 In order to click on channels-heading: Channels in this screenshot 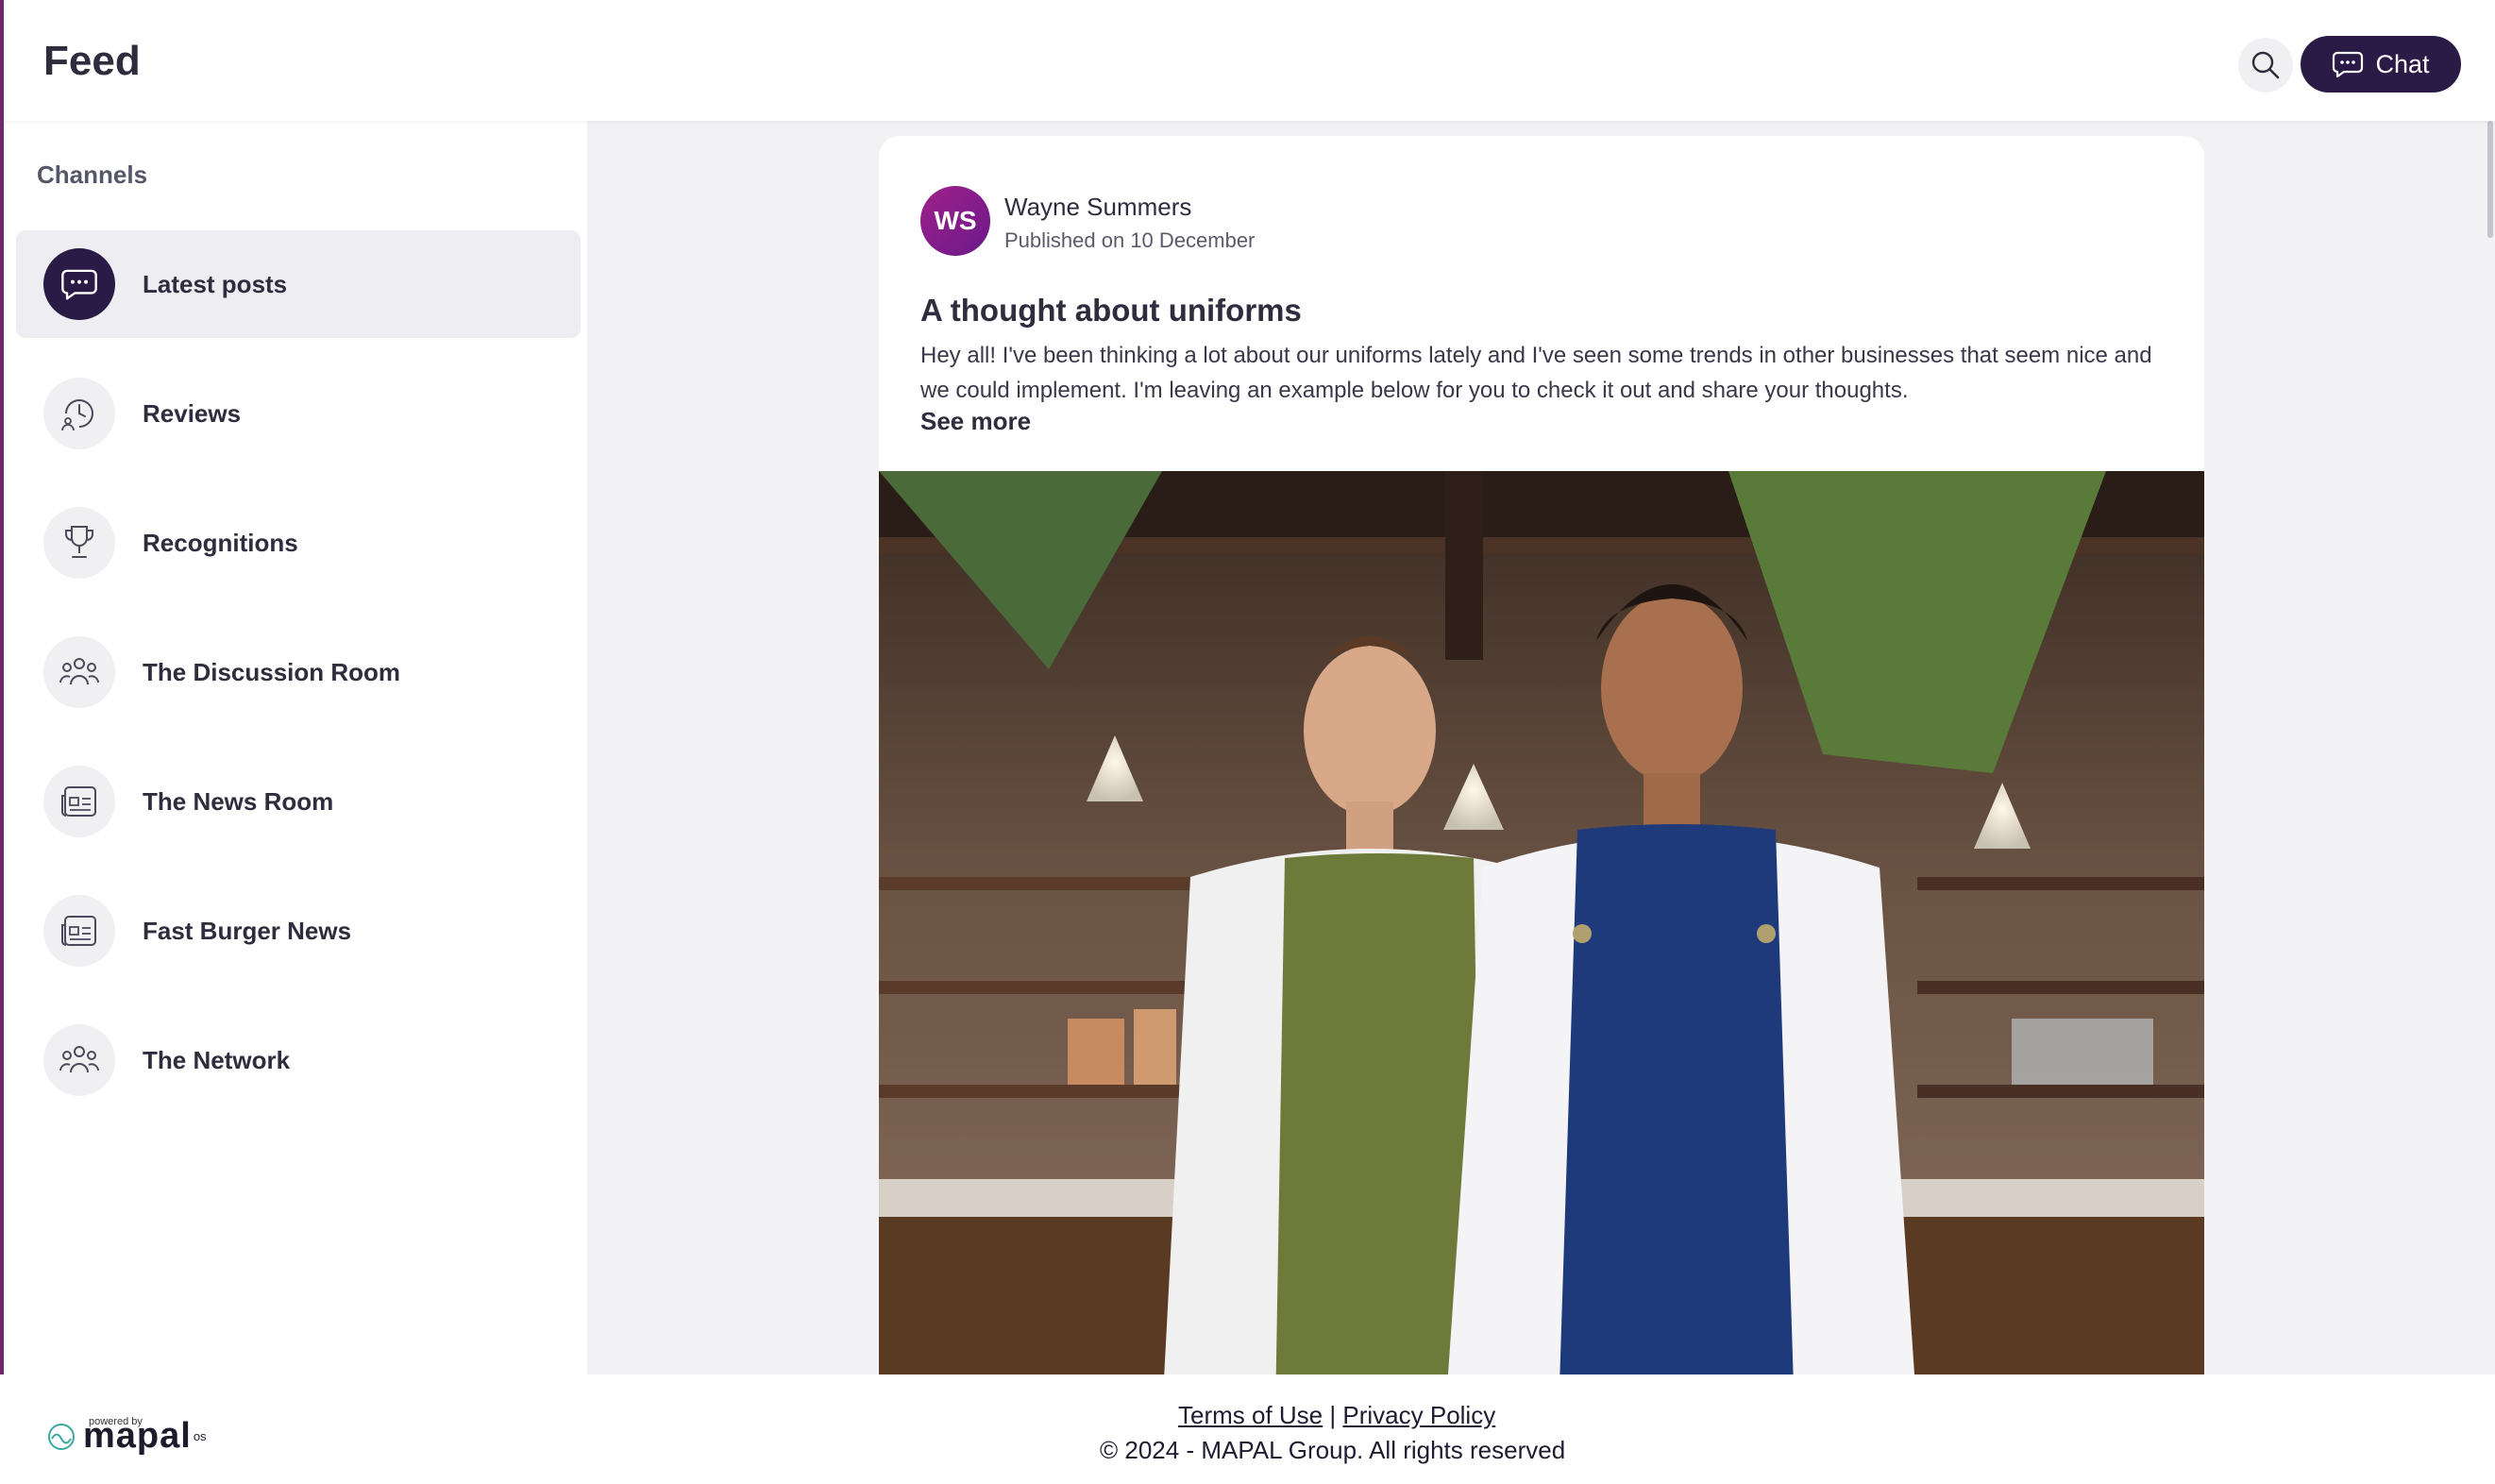, I will do `click(92, 174)`.